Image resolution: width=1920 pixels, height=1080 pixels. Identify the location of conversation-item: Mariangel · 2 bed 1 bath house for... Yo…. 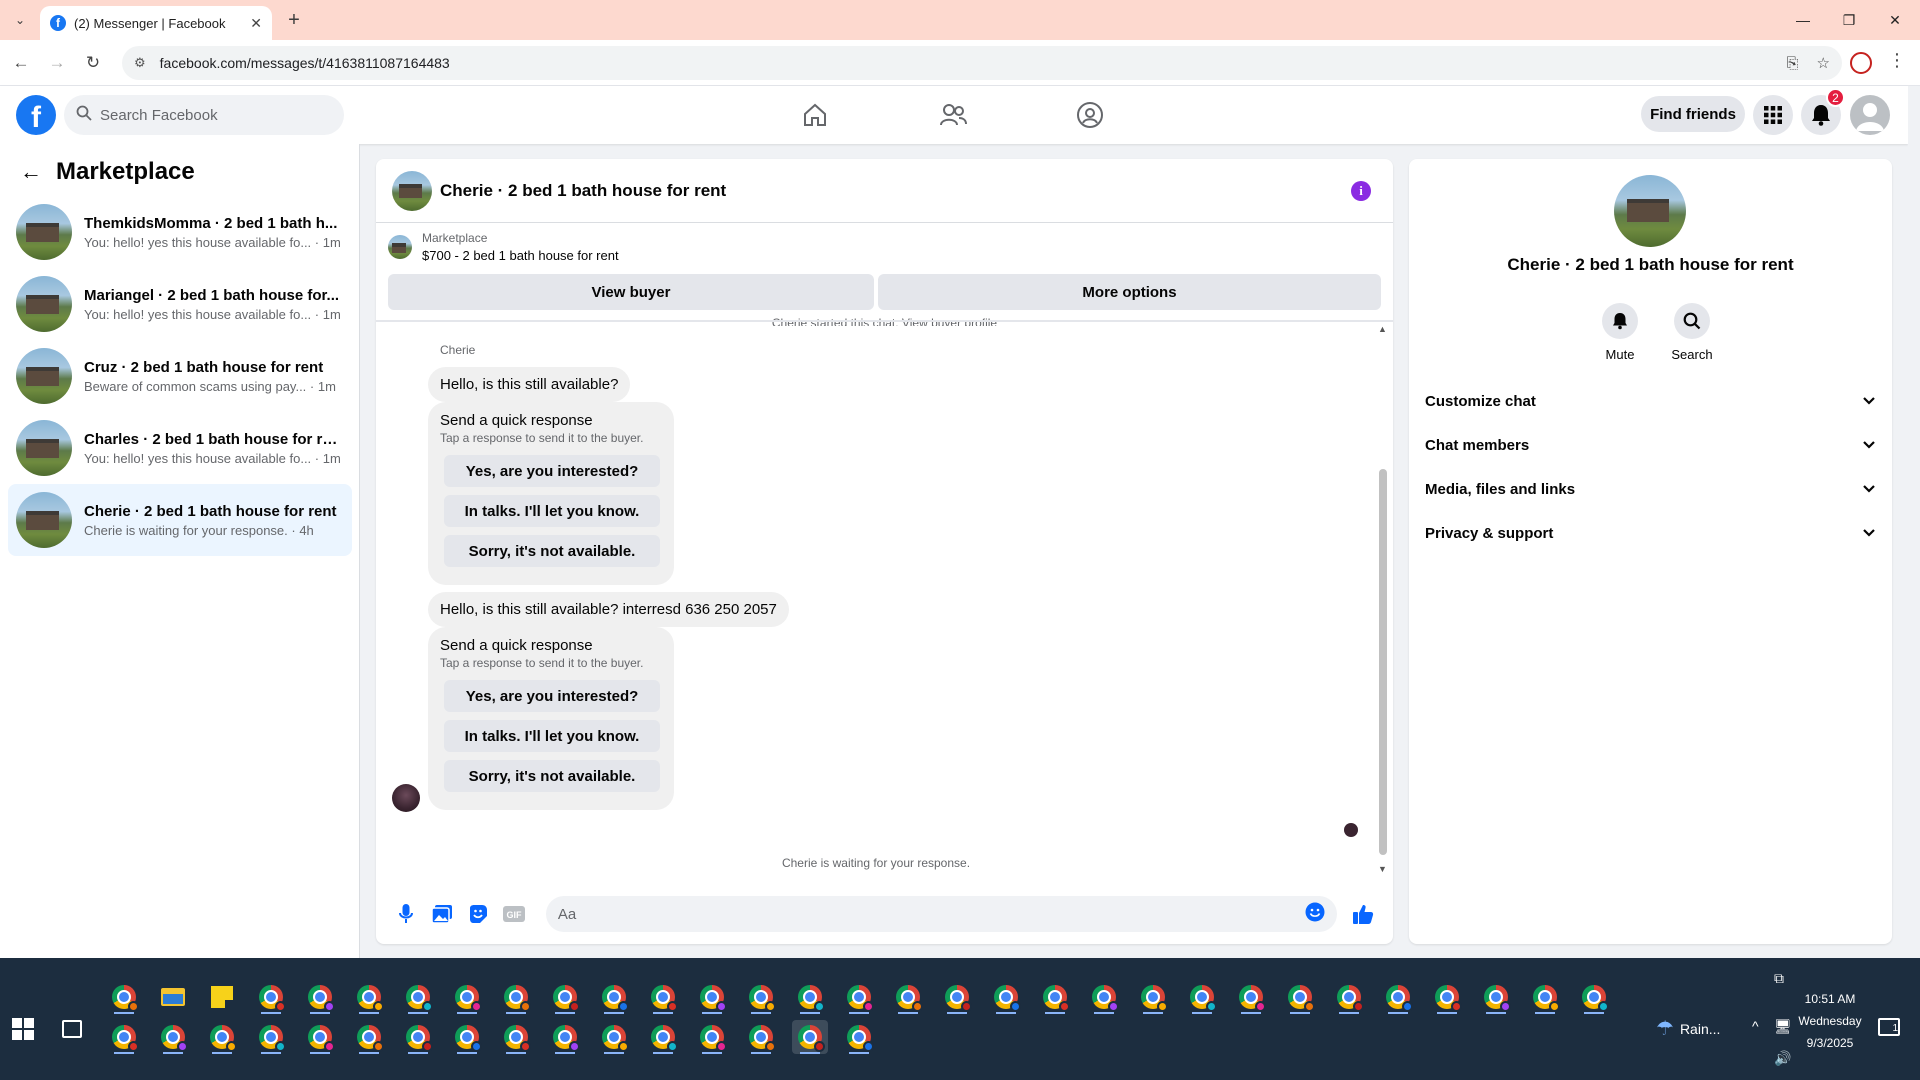
(180, 304).